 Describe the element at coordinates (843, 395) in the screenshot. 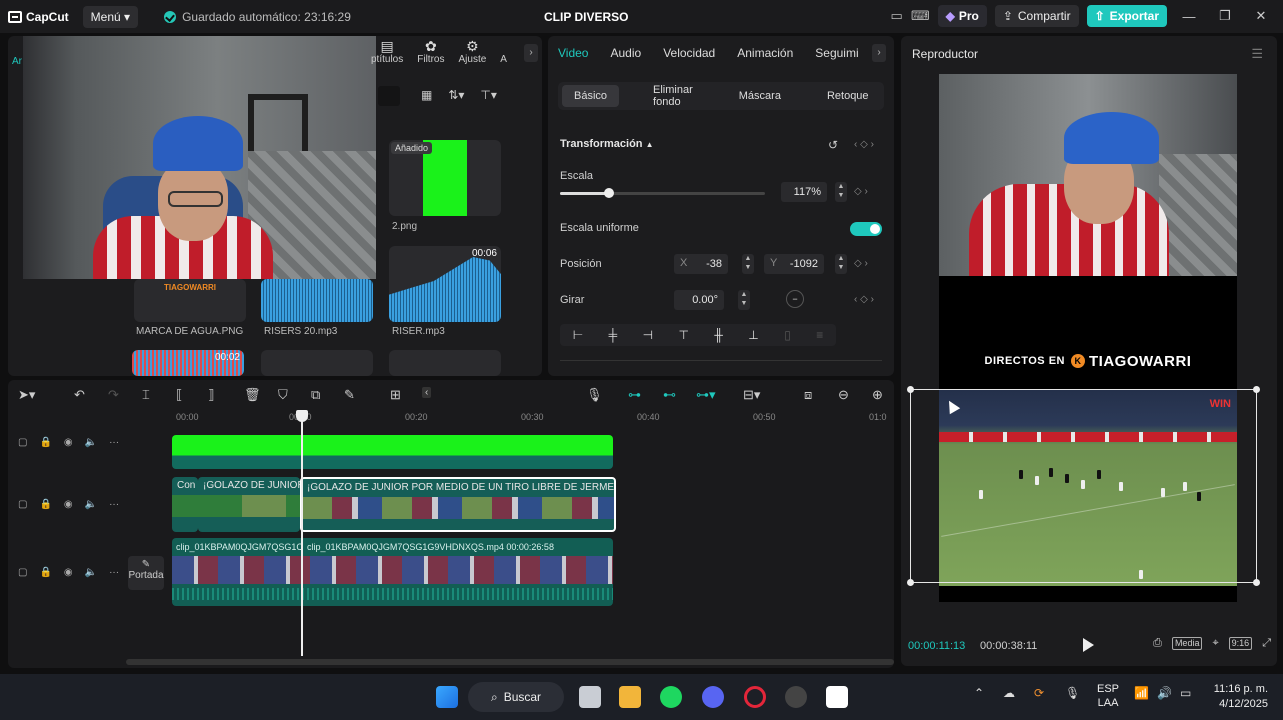

I see `zoom-out-icon: ⊖` at that location.